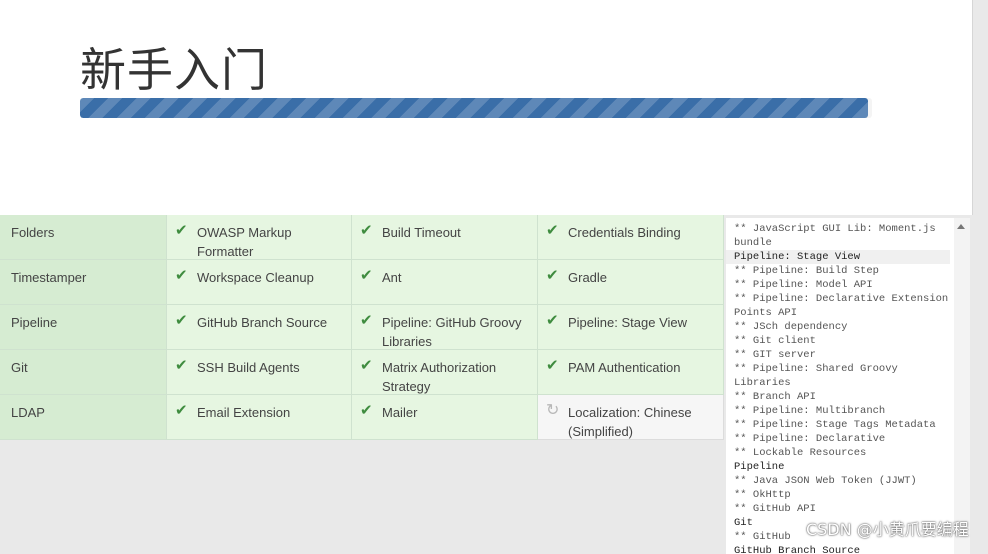 This screenshot has height=554, width=988. I want to click on log-line: ** Branch API, so click(775, 397).